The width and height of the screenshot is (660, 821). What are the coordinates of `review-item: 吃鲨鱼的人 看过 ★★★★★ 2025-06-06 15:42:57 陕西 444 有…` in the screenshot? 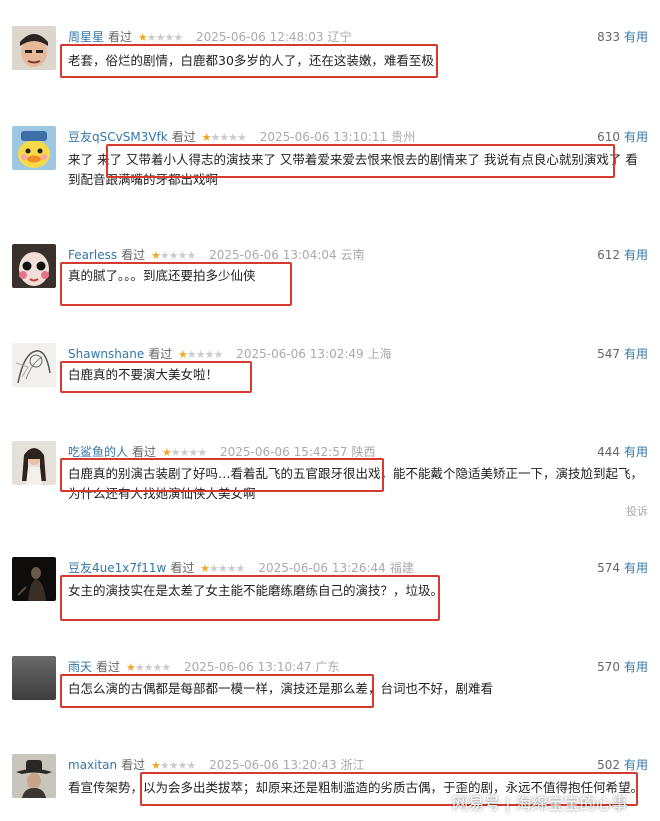 It's located at (330, 481).